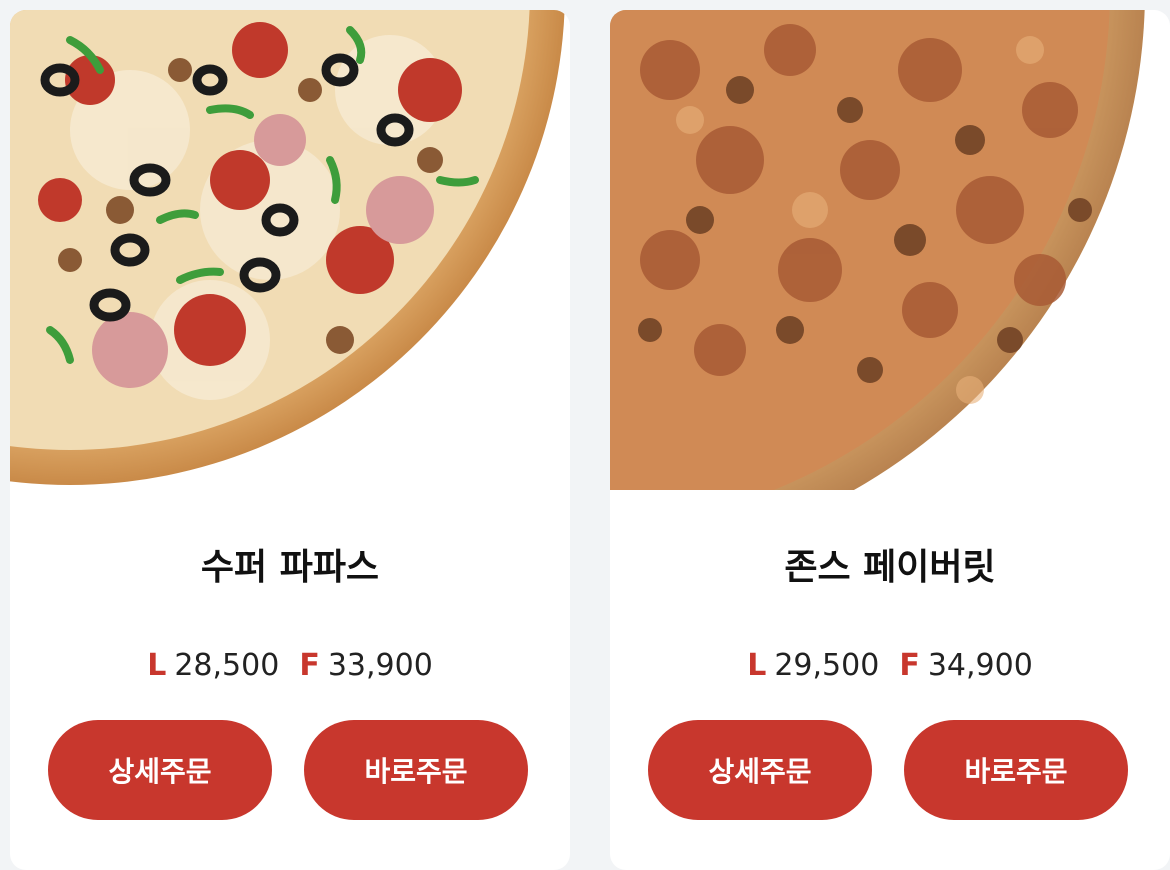 The height and width of the screenshot is (870, 1170). I want to click on price-value: 29,500, so click(827, 665).